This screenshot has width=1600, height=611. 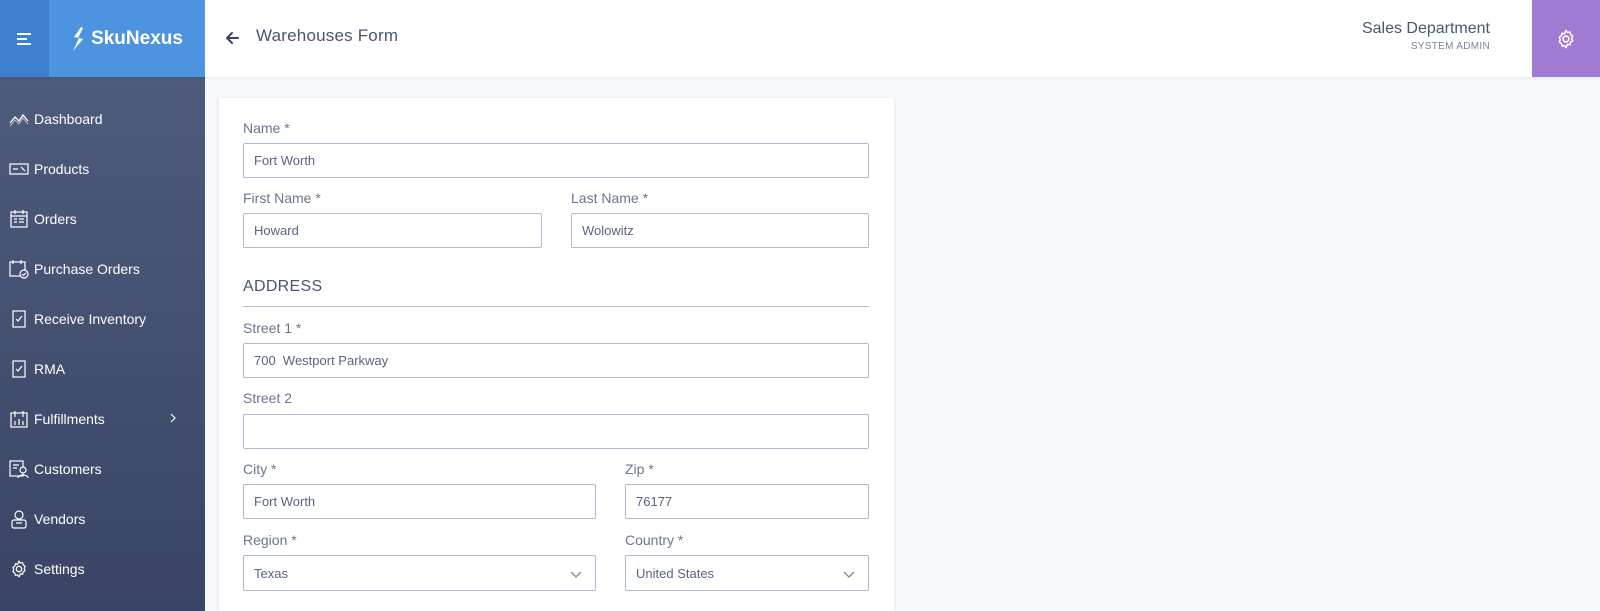 What do you see at coordinates (19, 519) in the screenshot?
I see `vendor-icon` at bounding box center [19, 519].